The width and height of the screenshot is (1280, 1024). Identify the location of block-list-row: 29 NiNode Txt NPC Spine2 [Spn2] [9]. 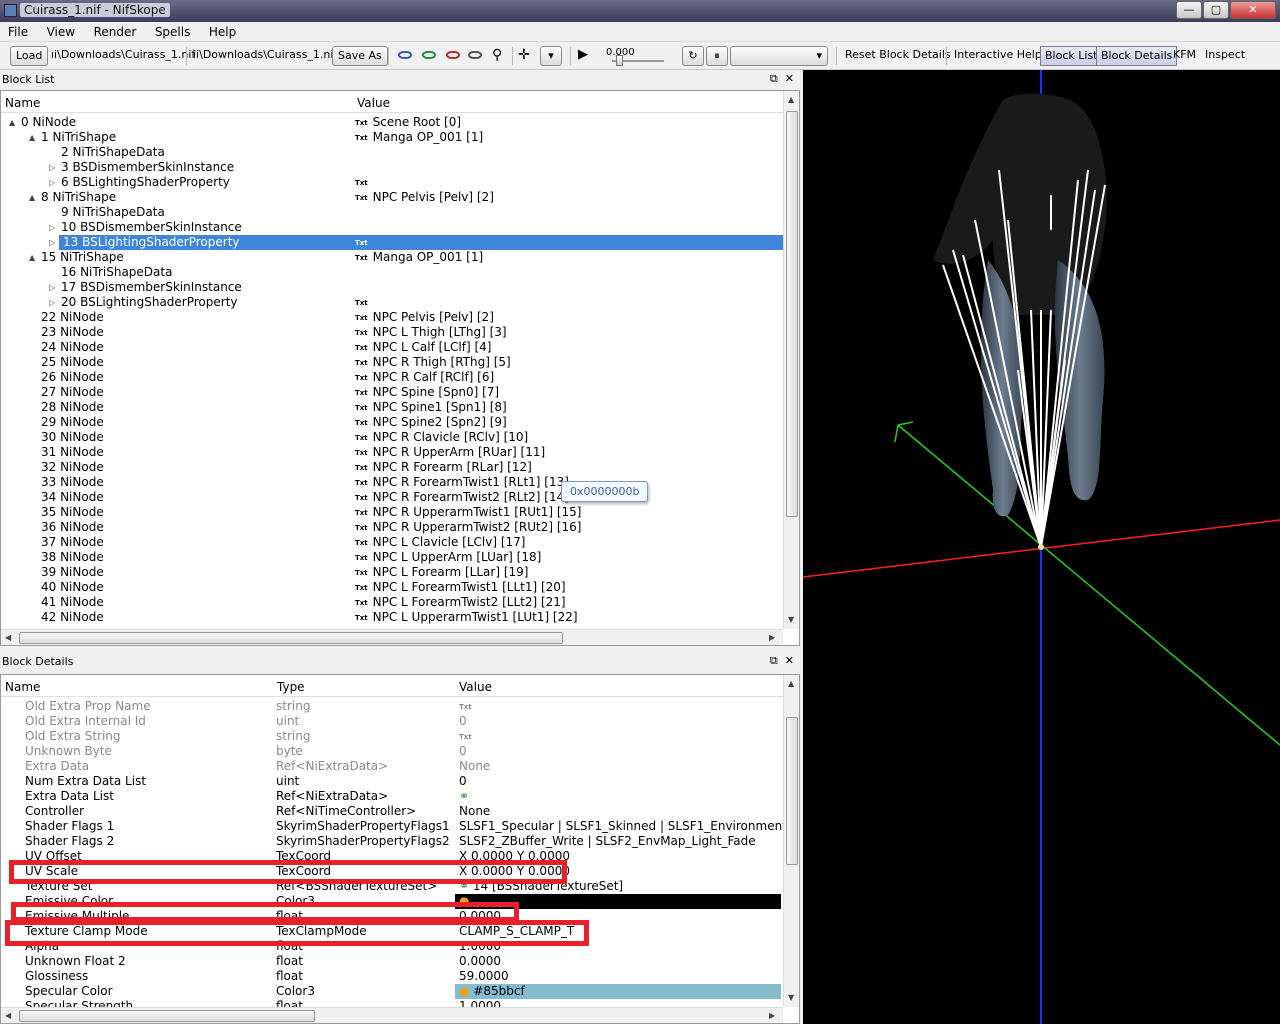
(392, 422).